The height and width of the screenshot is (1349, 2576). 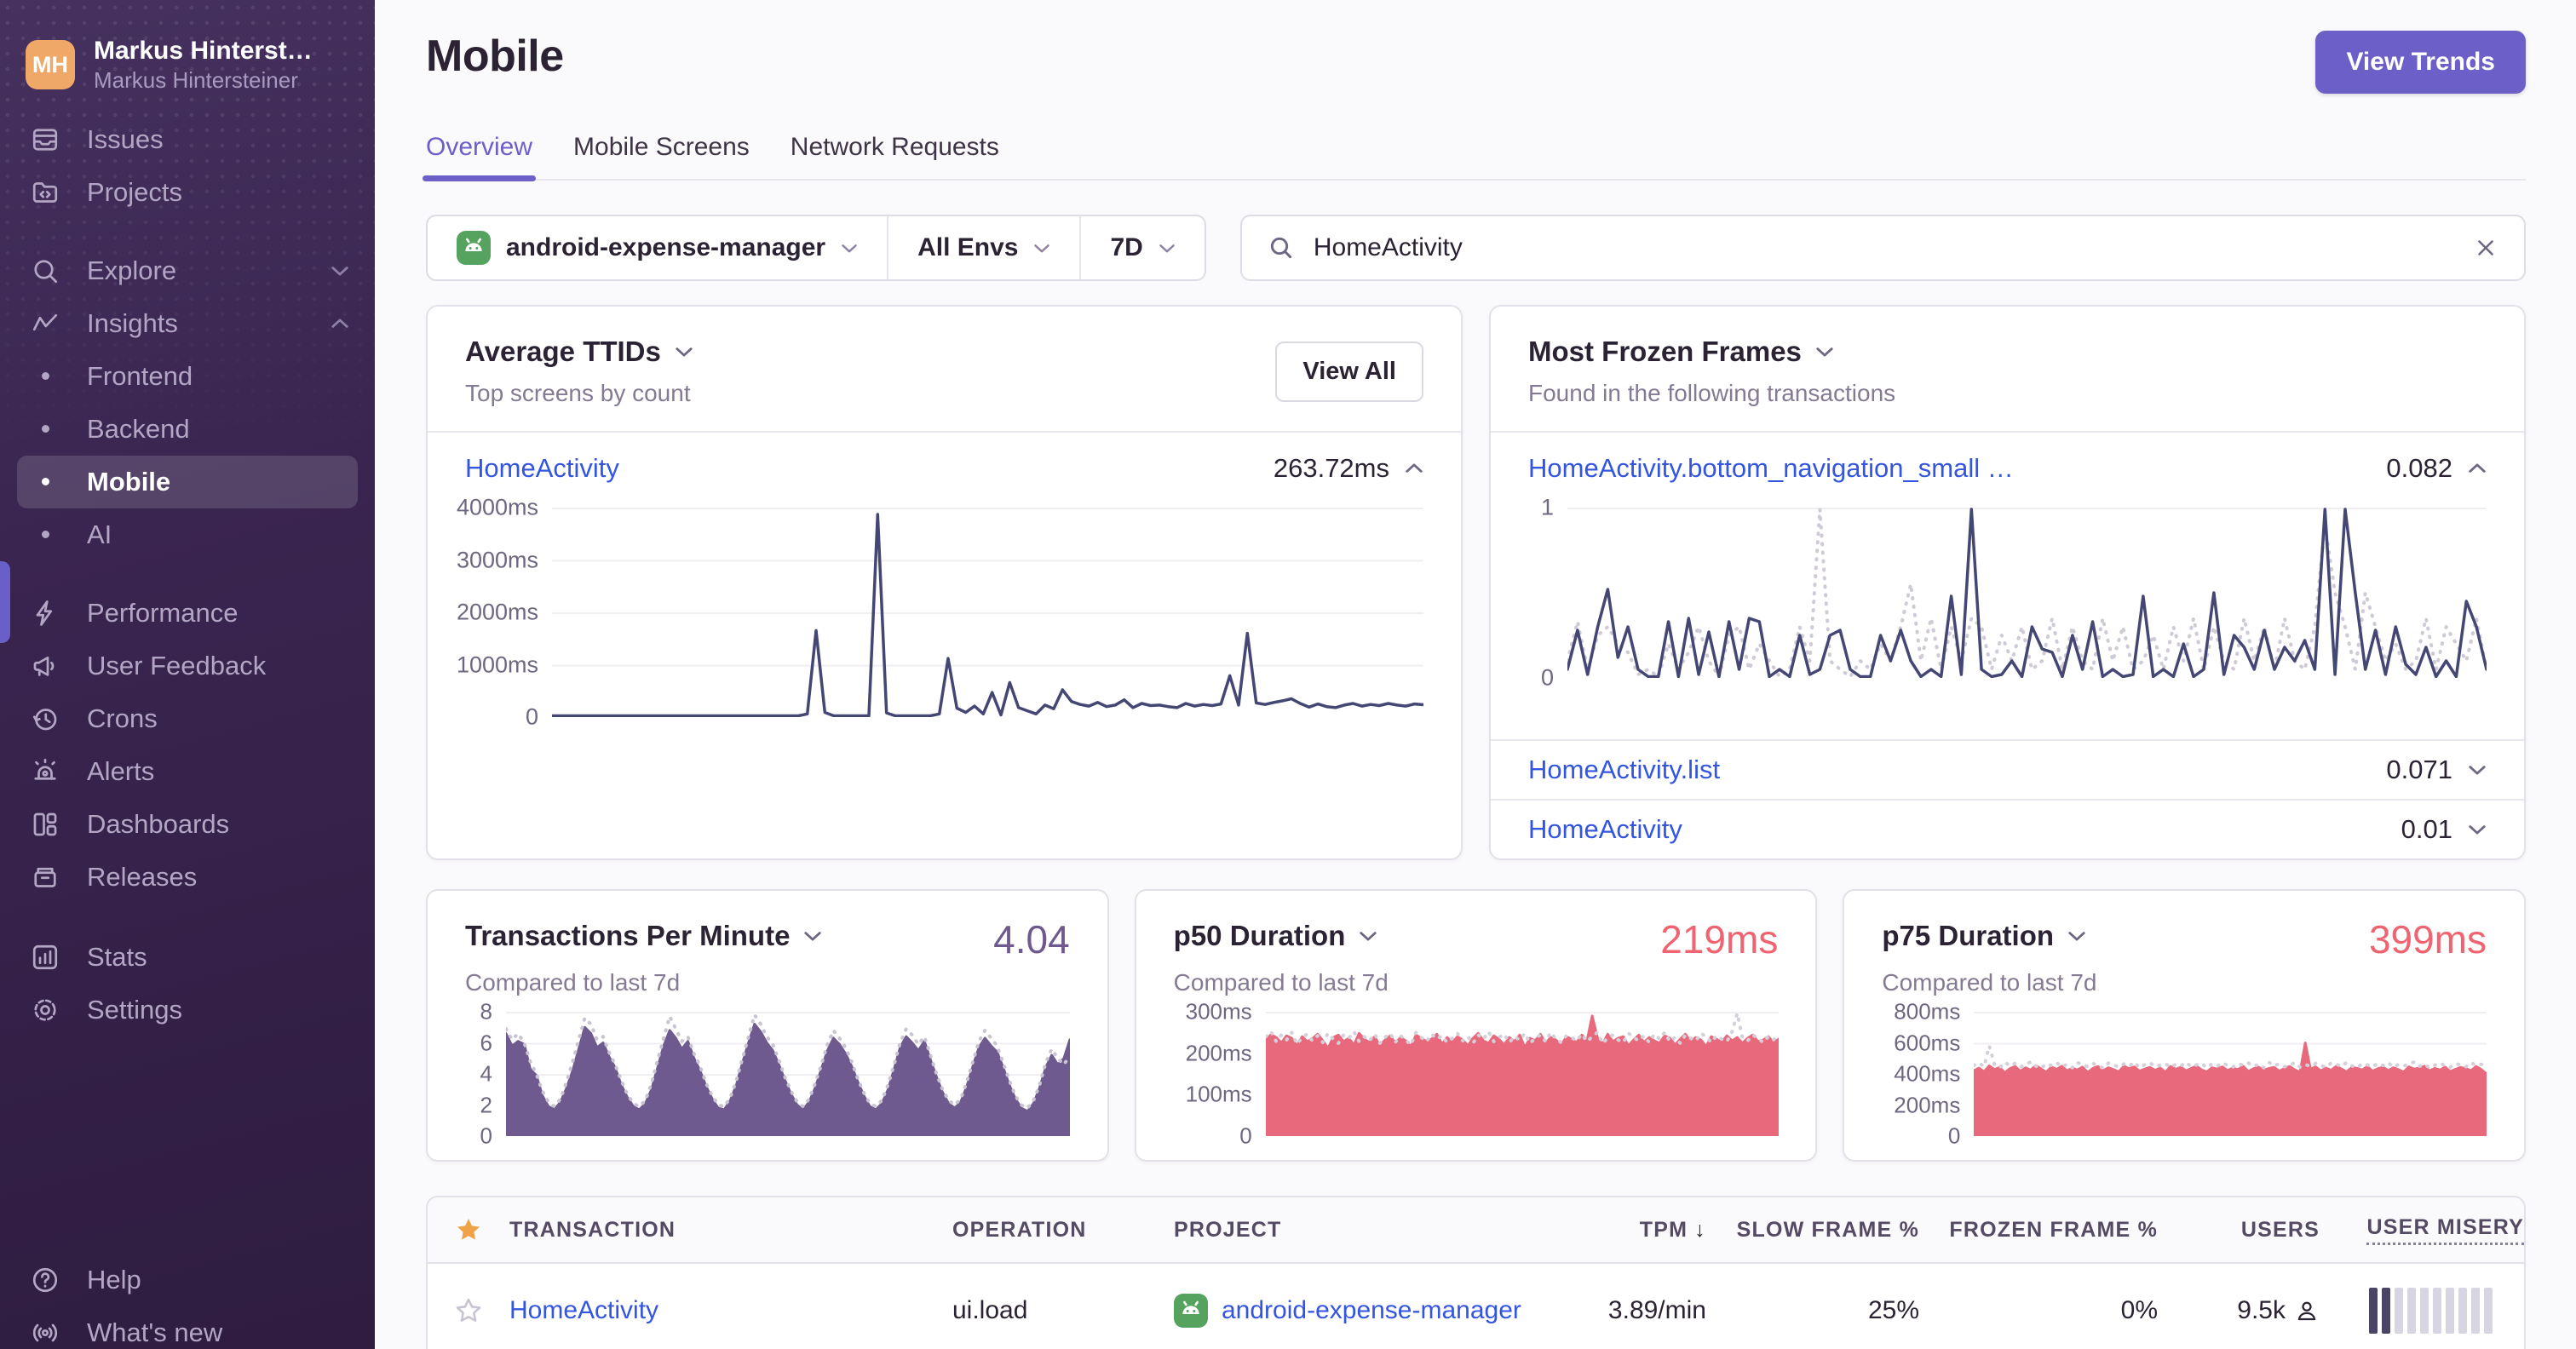 What do you see at coordinates (188, 772) in the screenshot?
I see `sidebar-item-alerts: Alerts` at bounding box center [188, 772].